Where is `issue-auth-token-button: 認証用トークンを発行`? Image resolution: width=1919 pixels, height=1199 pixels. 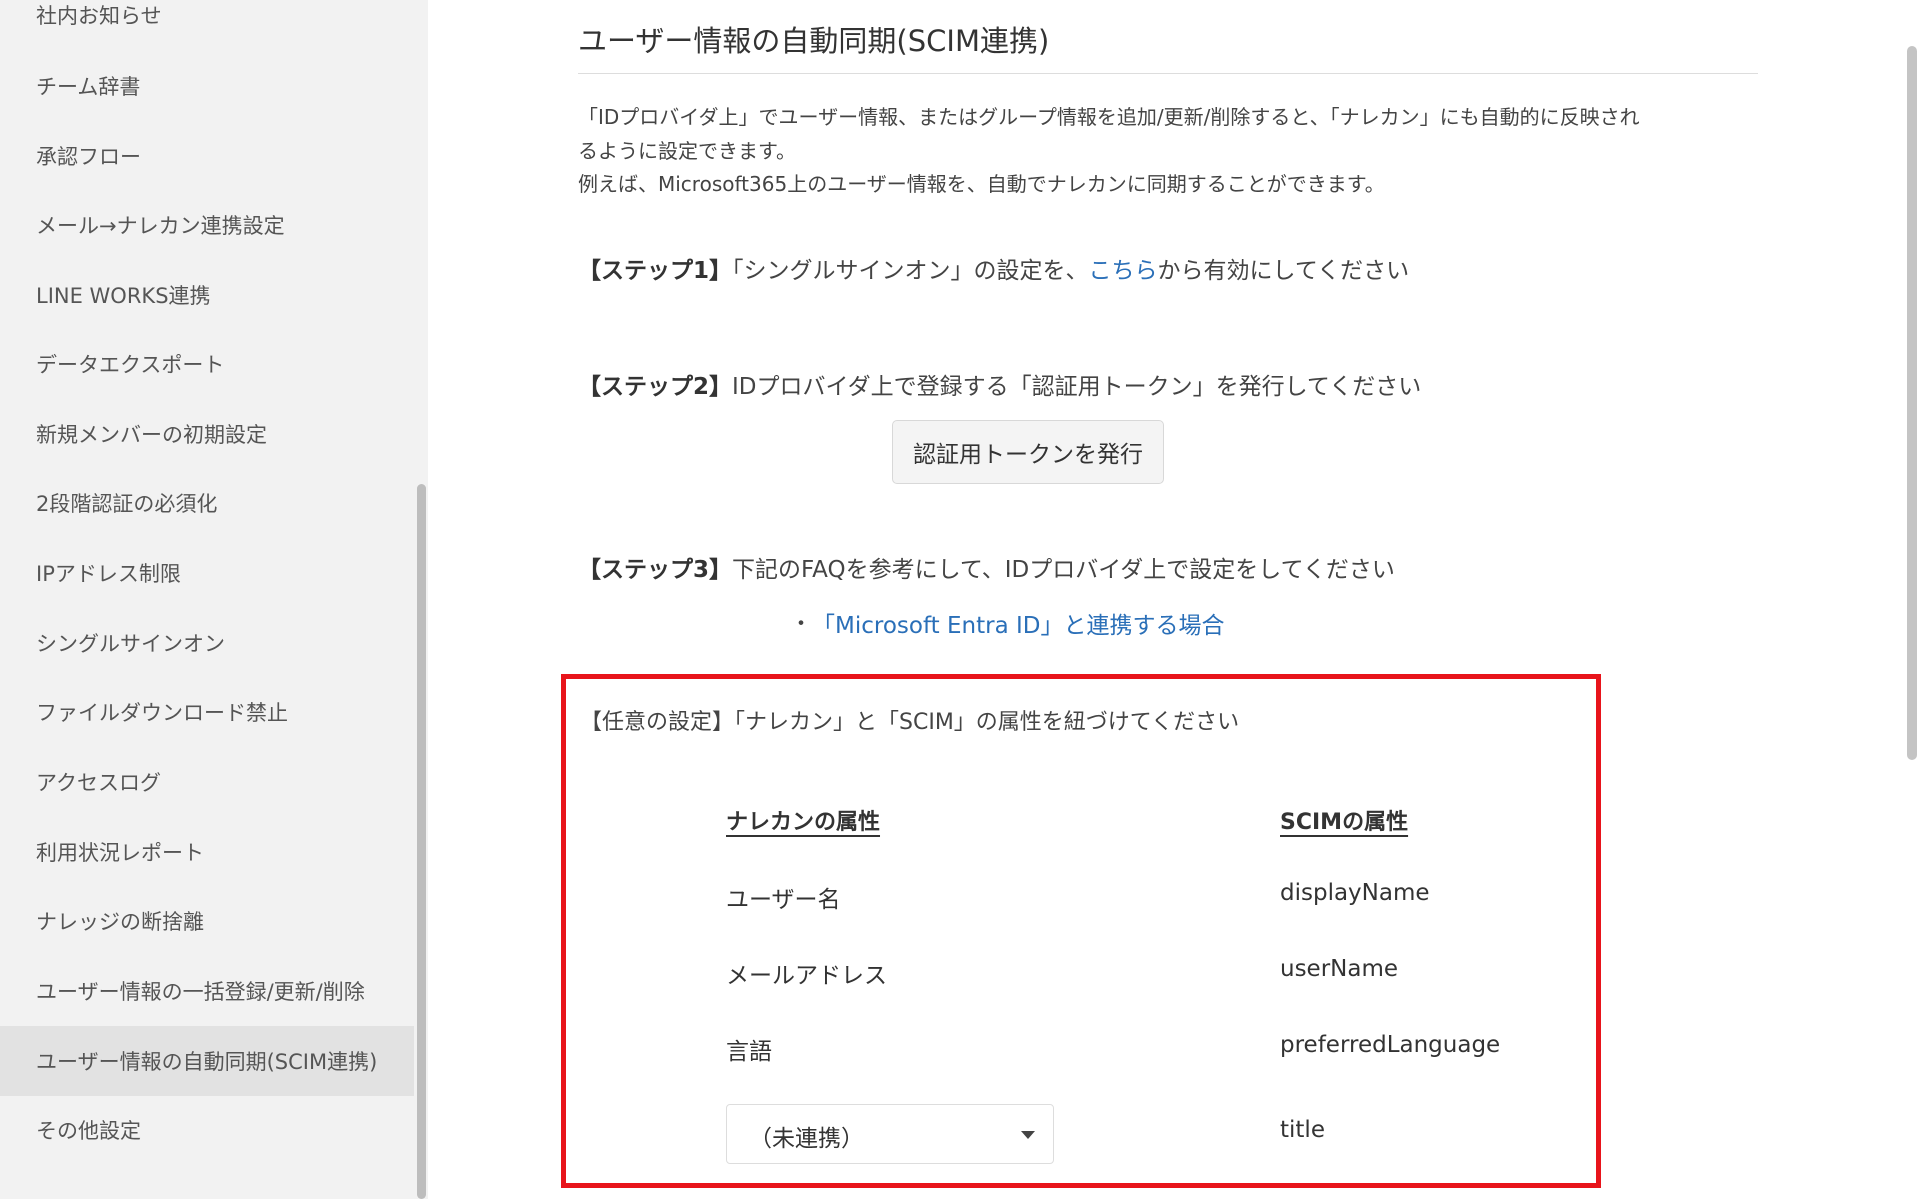
issue-auth-token-button: 認証用トークンを発行 is located at coordinates (1028, 452).